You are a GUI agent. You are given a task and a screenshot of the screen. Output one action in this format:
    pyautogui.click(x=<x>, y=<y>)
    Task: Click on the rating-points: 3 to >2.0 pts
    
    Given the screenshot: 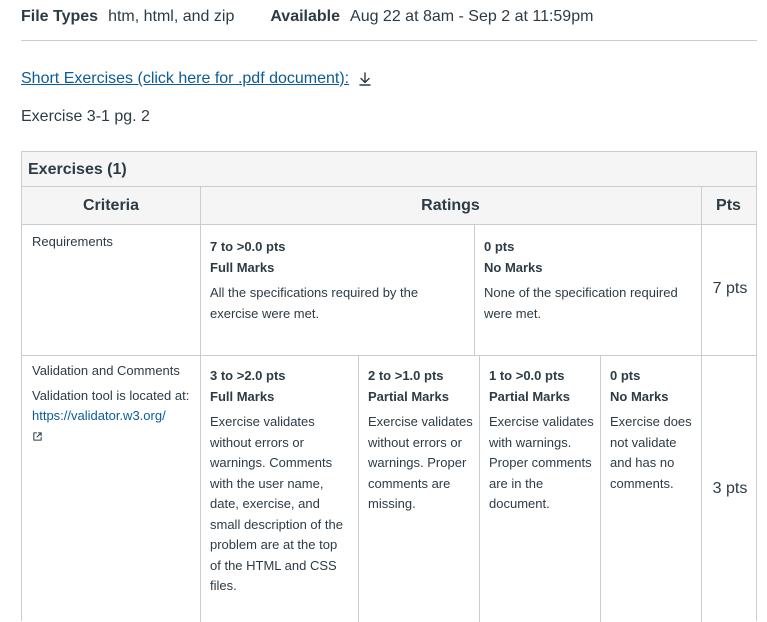 What is the action you would take?
    pyautogui.click(x=248, y=375)
    